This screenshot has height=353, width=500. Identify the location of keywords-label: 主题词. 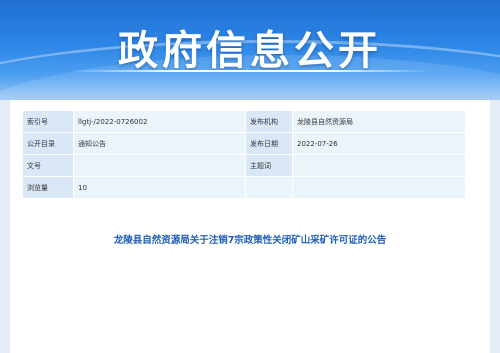
(269, 165).